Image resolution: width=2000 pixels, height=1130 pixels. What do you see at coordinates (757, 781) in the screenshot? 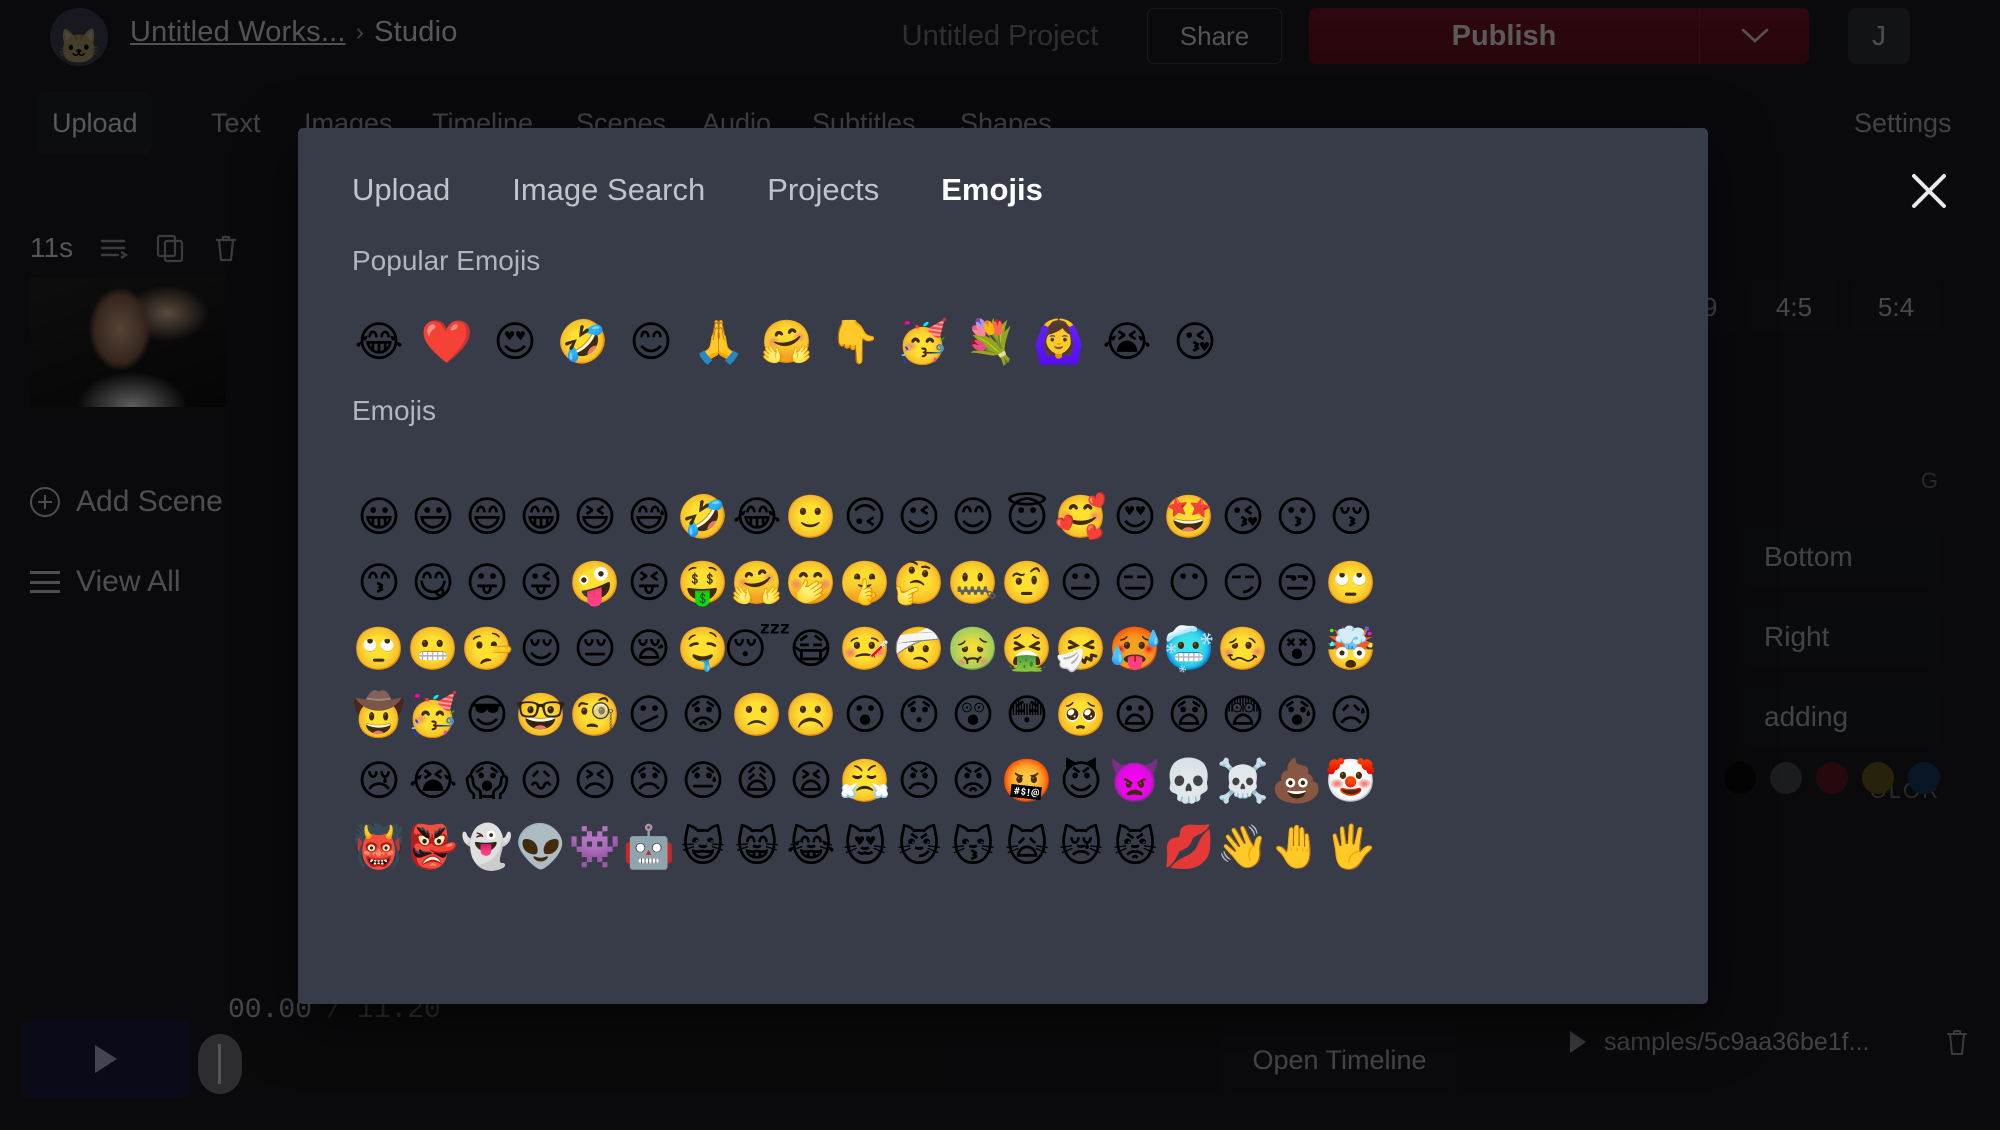
I see `emoji-item: 😩` at bounding box center [757, 781].